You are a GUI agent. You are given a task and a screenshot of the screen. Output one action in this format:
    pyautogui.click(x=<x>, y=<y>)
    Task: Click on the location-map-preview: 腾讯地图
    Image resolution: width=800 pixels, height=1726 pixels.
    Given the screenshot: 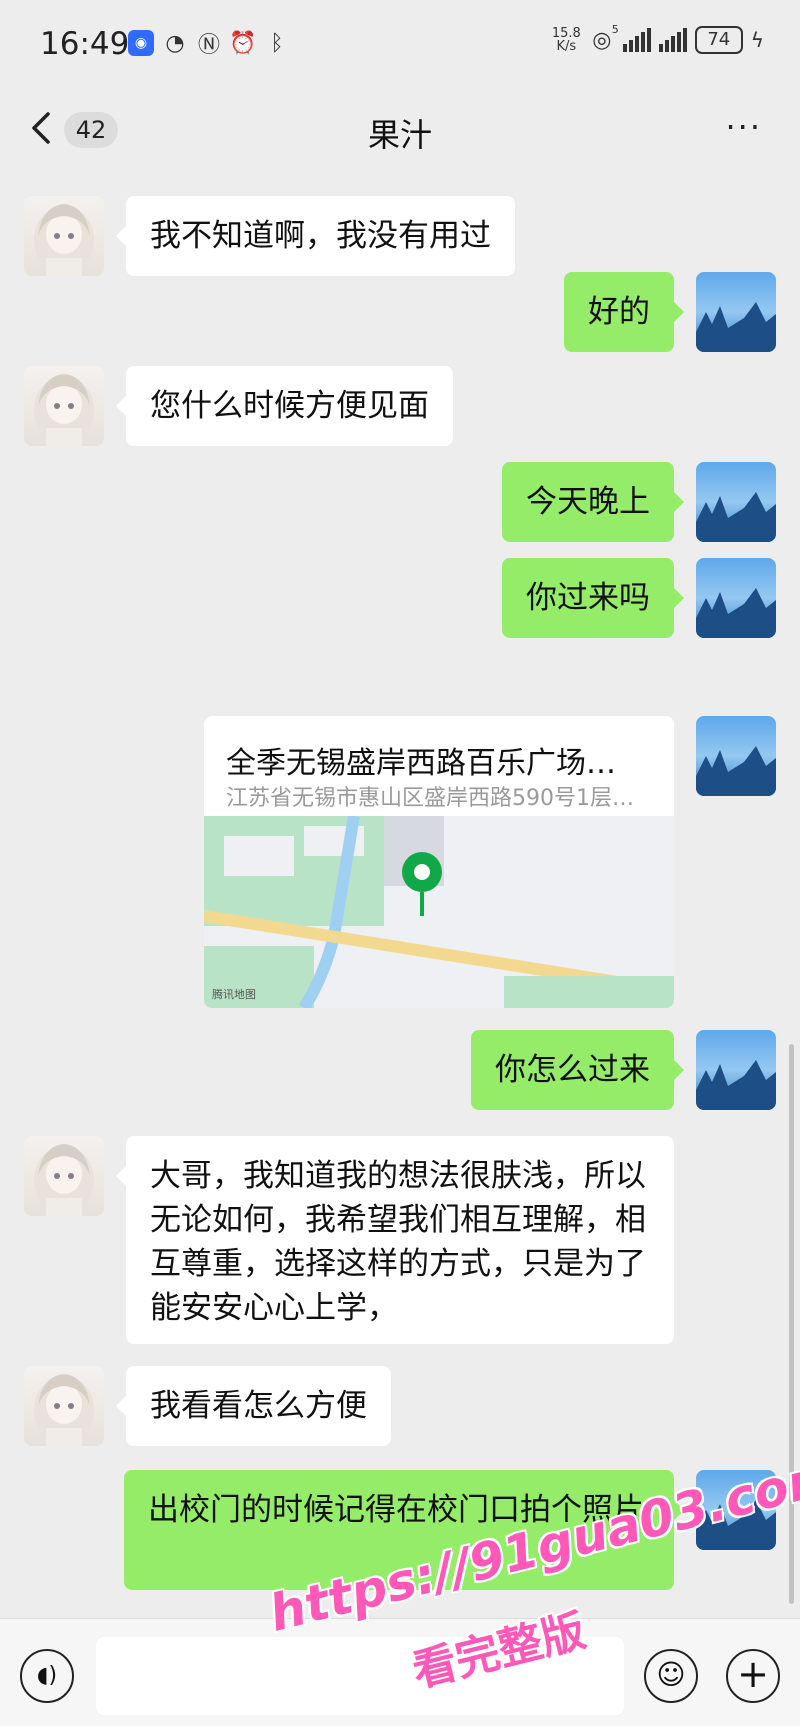 What is the action you would take?
    pyautogui.click(x=439, y=911)
    